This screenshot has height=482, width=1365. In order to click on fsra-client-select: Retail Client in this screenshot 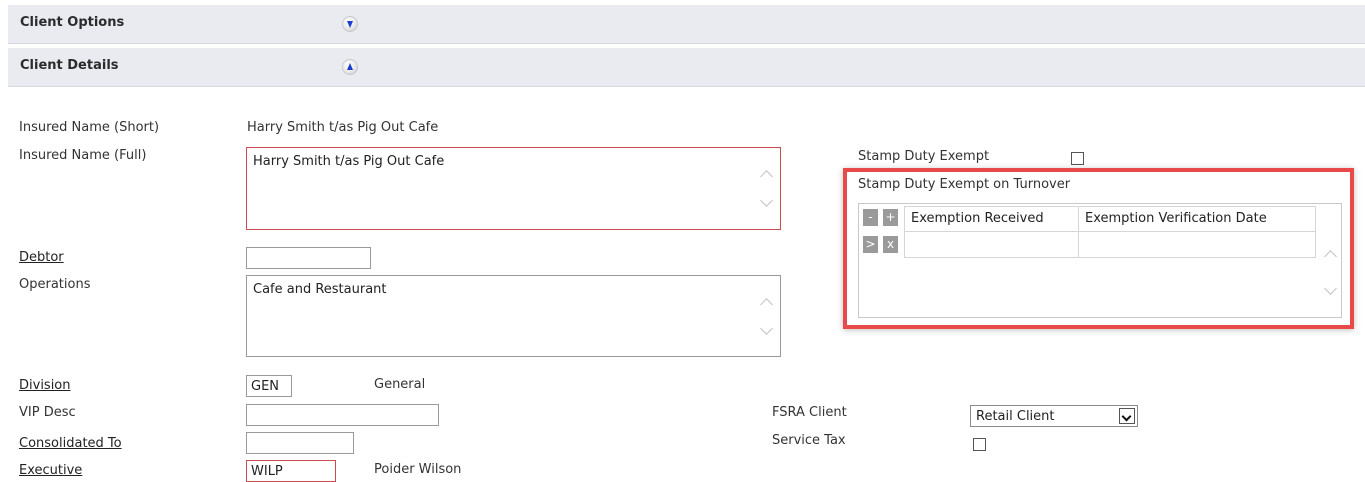, I will do `click(1054, 416)`.